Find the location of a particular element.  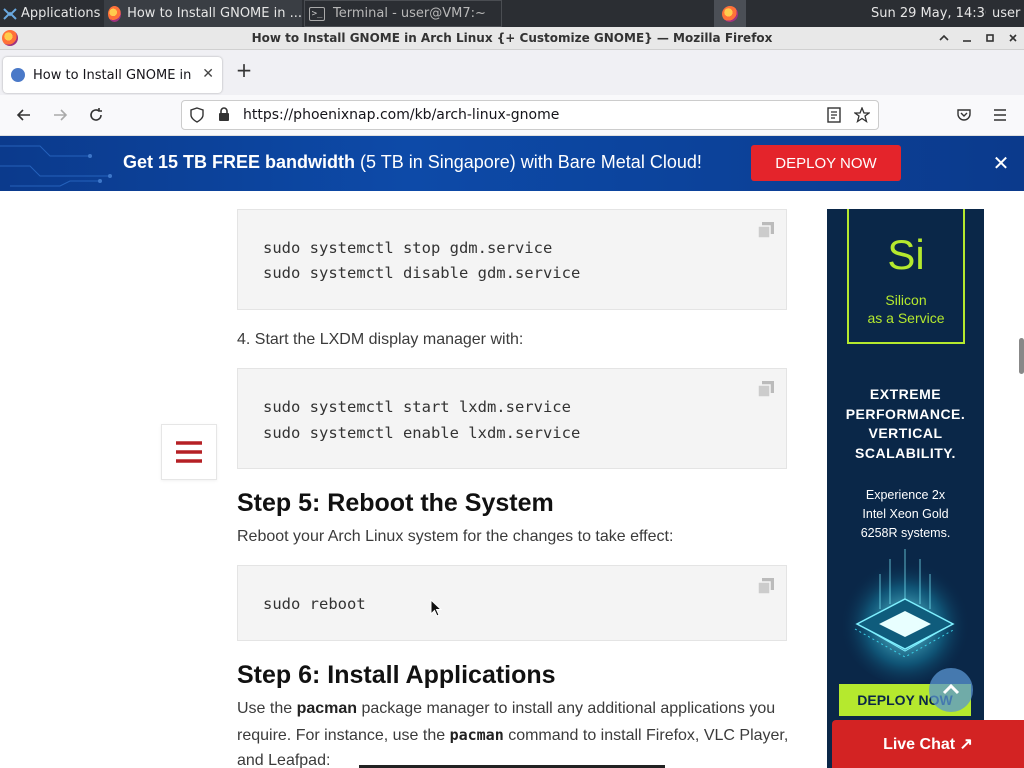

tray-firefox-icon is located at coordinates (730, 13).